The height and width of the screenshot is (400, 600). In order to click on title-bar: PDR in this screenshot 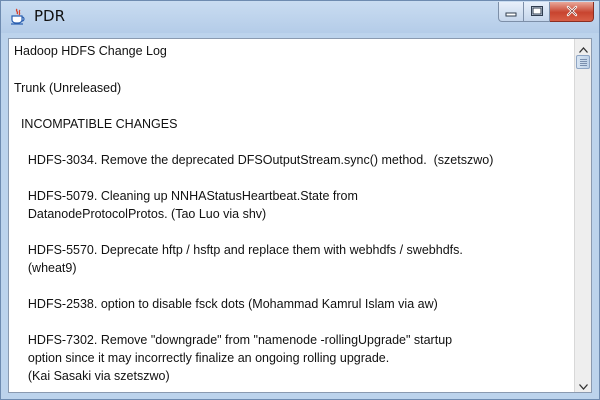, I will do `click(300, 17)`.